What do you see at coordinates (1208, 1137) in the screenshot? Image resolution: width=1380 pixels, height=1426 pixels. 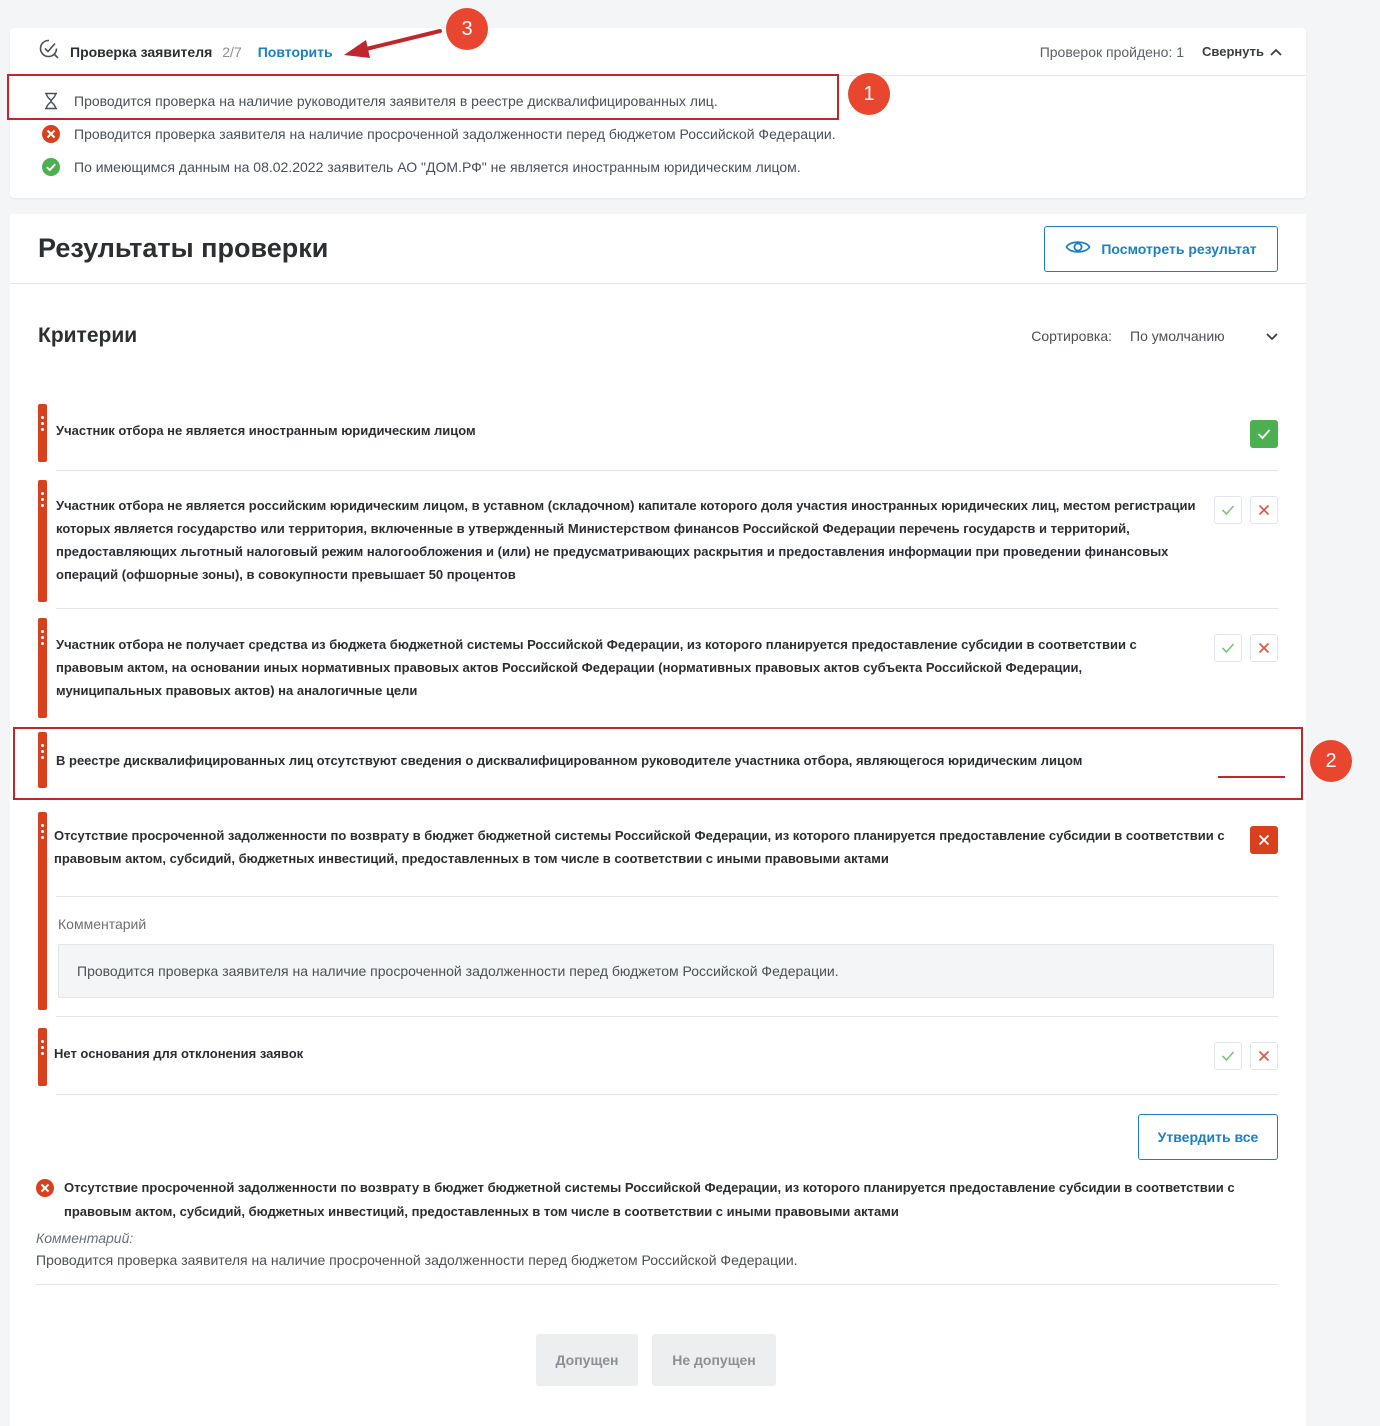 I see `approve-all-button: Утвердить все` at bounding box center [1208, 1137].